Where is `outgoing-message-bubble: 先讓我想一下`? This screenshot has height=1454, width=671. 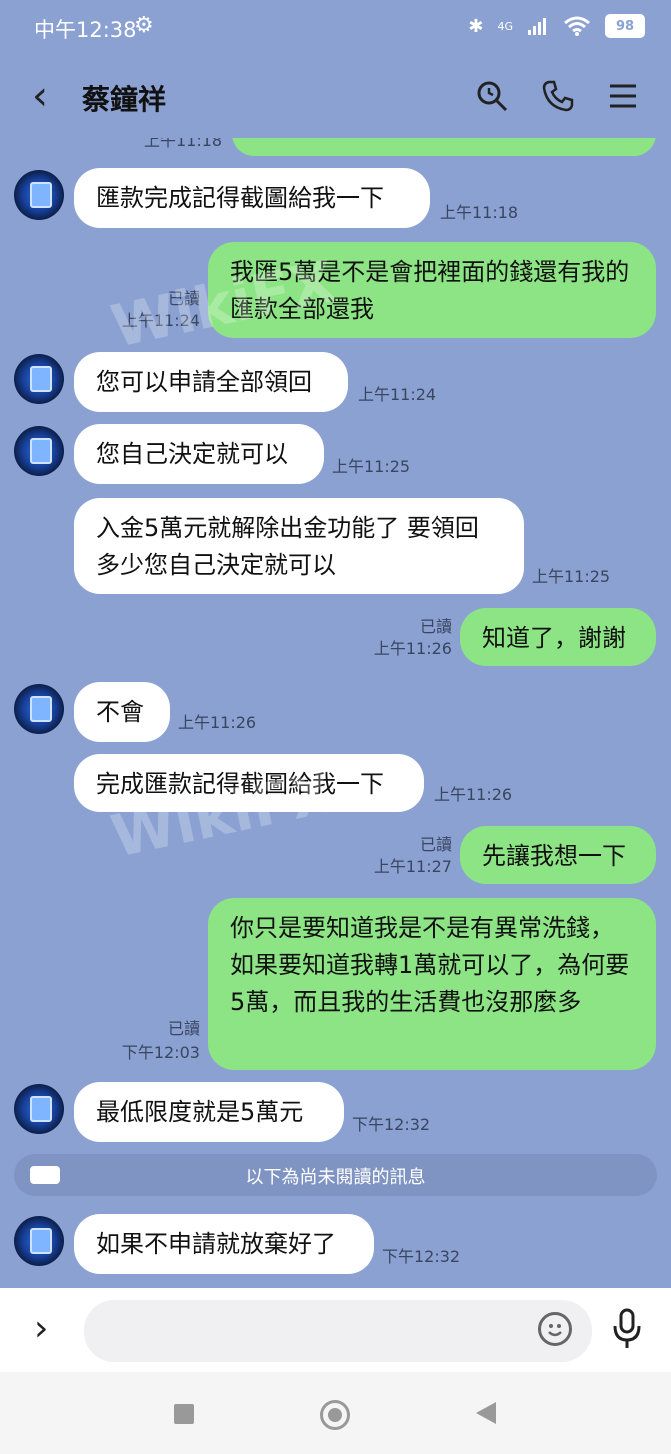 outgoing-message-bubble: 先讓我想一下 is located at coordinates (558, 855).